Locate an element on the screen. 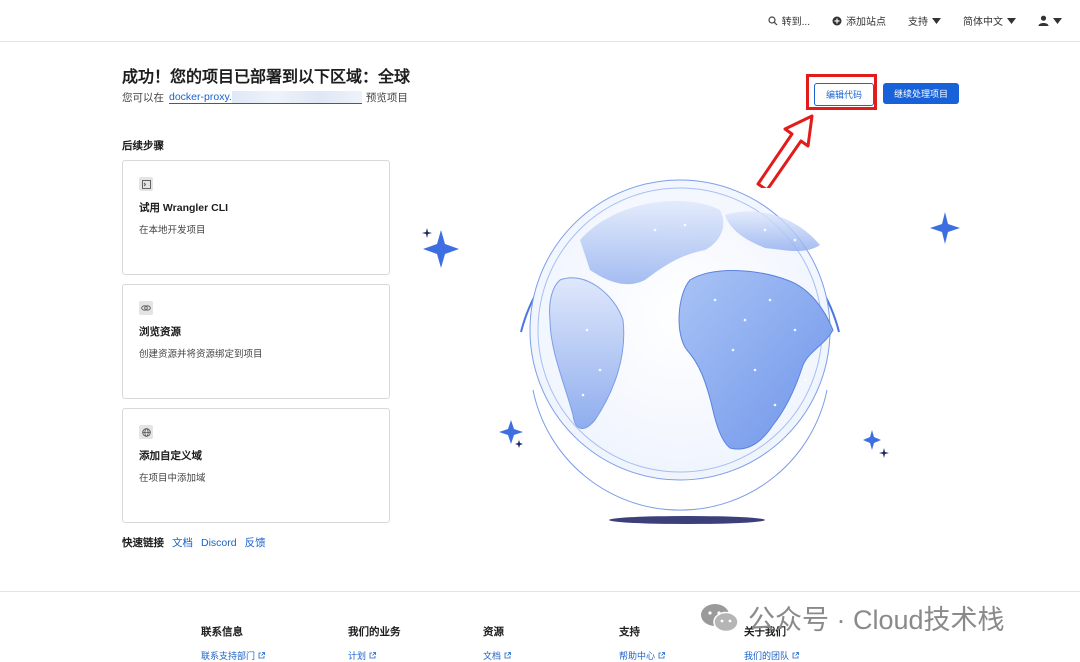 Image resolution: width=1080 pixels, height=662 pixels. quick-links: 快速链接 文档 Discord 反馈 is located at coordinates (194, 542).